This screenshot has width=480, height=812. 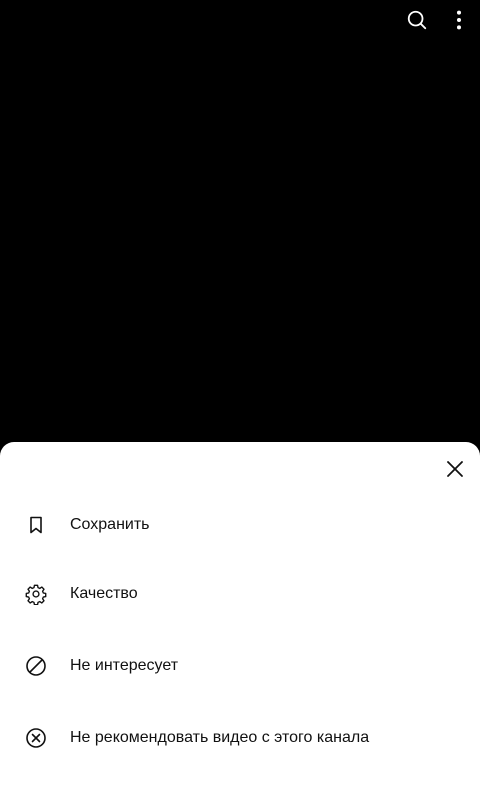 I want to click on block-icon, so click(x=36, y=666).